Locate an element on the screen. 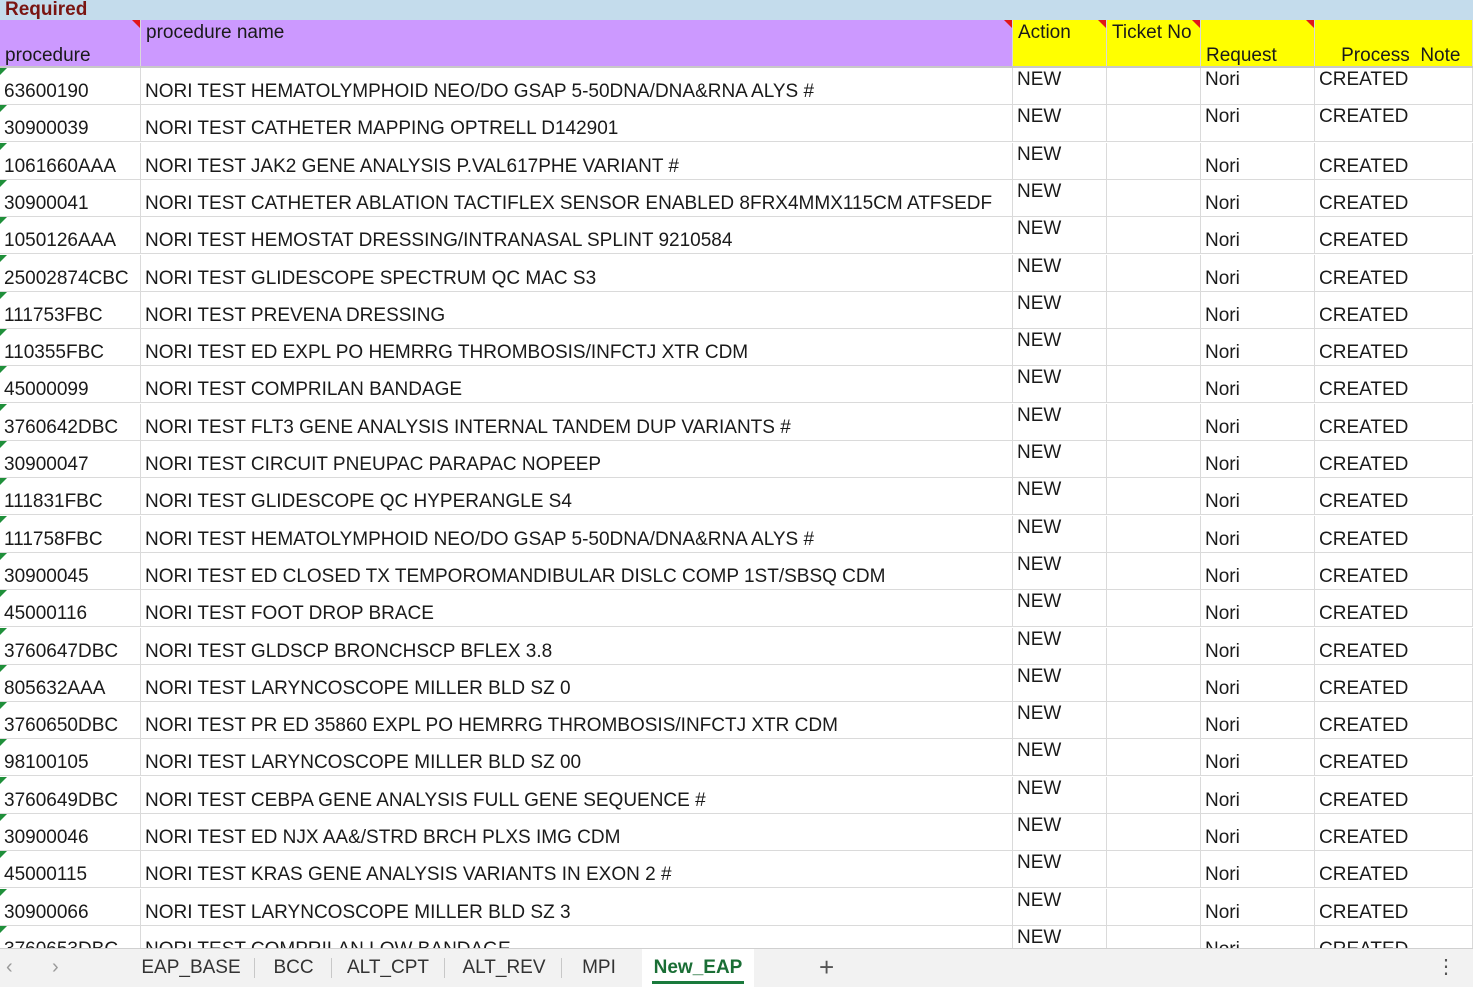  cell-id: 30900045 is located at coordinates (70, 571).